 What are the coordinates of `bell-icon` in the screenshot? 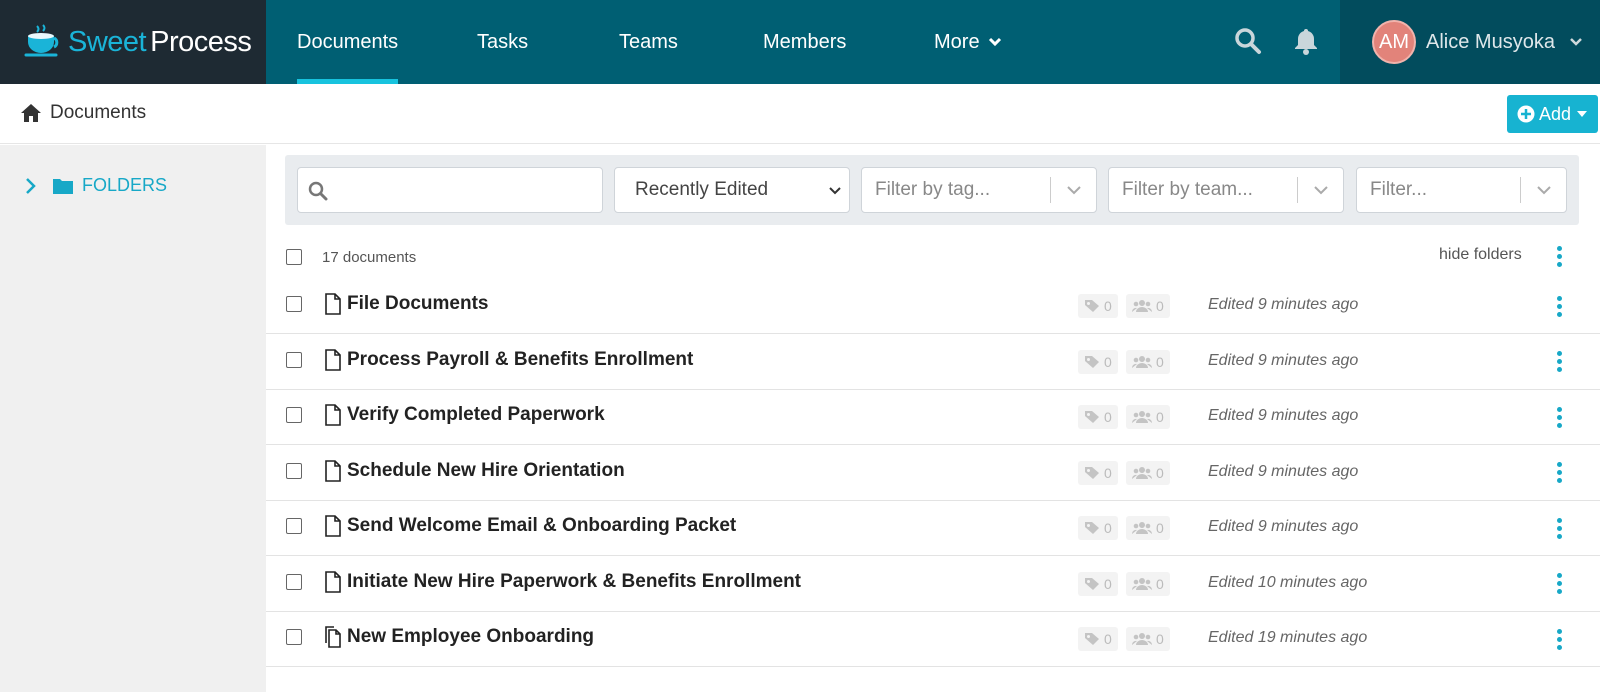 It's located at (1306, 41).